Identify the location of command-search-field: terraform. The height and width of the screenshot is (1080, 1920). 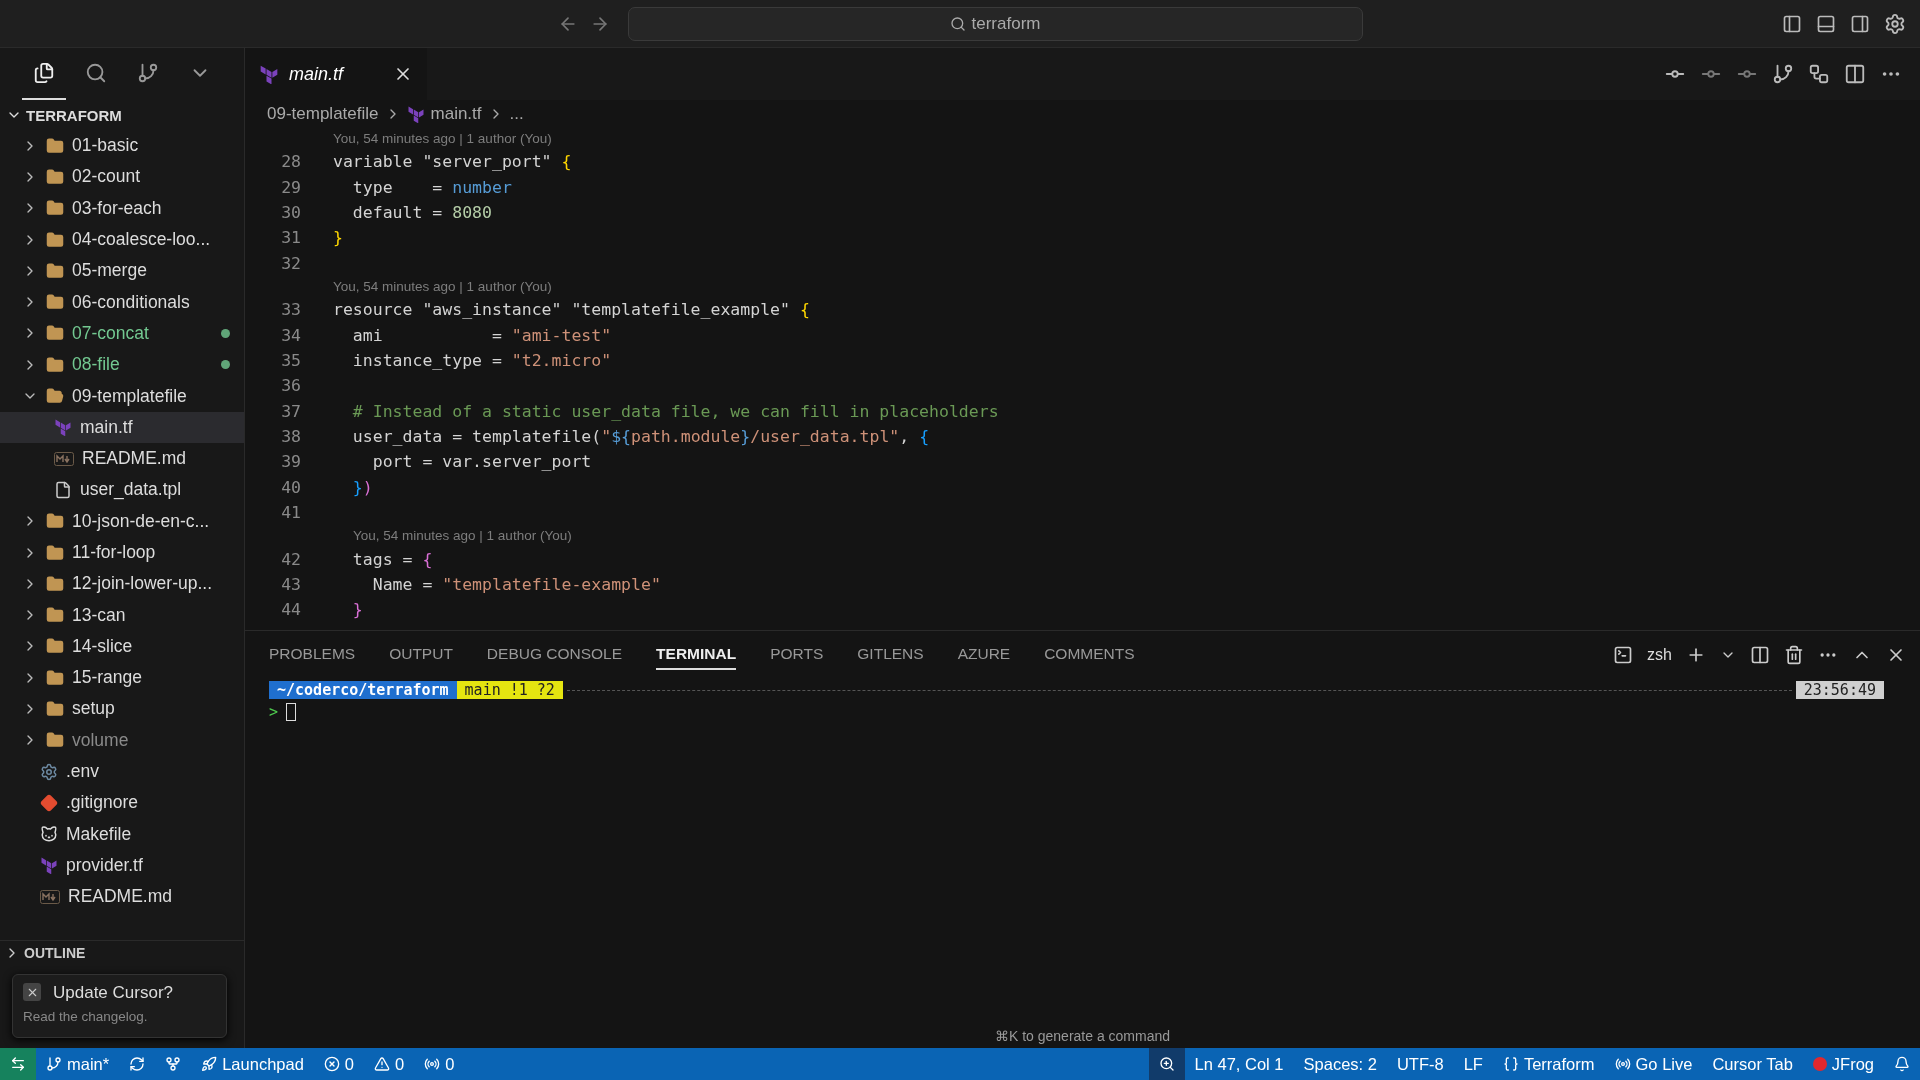
(995, 23).